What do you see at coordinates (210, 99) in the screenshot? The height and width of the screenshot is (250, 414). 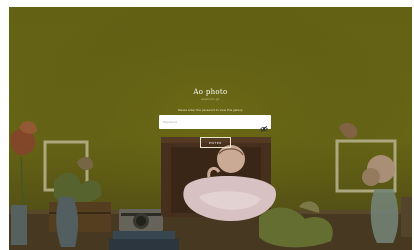 I see `site-subtitle: aophoto.jp` at bounding box center [210, 99].